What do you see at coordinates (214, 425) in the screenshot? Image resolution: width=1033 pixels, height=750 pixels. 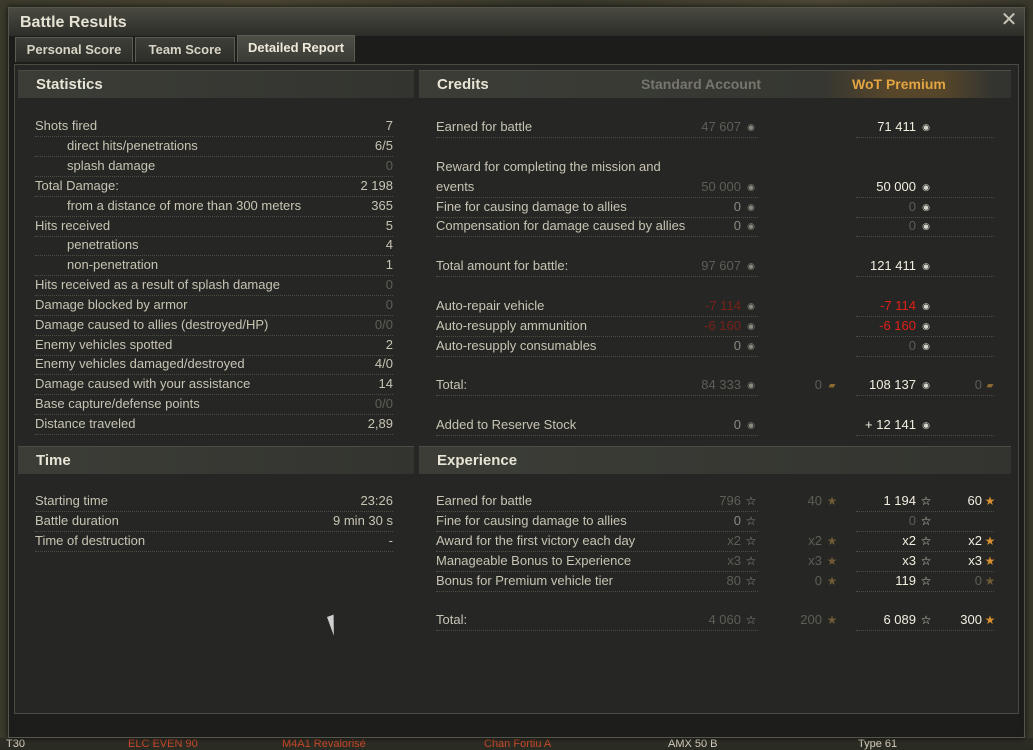 I see `stat-row: Distance traveled 2,89` at bounding box center [214, 425].